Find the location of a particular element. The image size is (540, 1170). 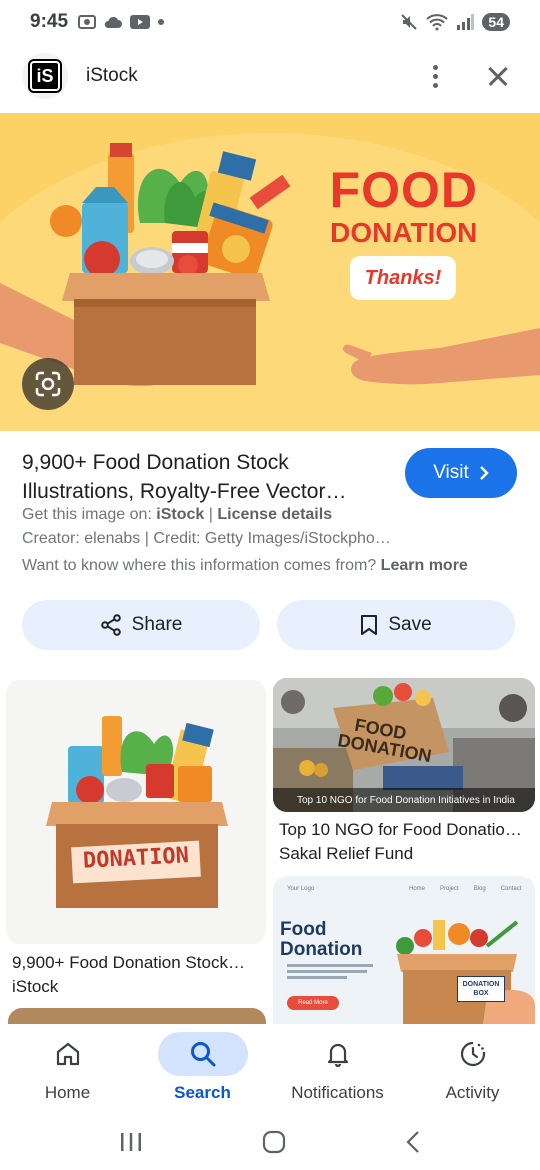

nav-notifications-label: Notifications is located at coordinates (337, 1092).